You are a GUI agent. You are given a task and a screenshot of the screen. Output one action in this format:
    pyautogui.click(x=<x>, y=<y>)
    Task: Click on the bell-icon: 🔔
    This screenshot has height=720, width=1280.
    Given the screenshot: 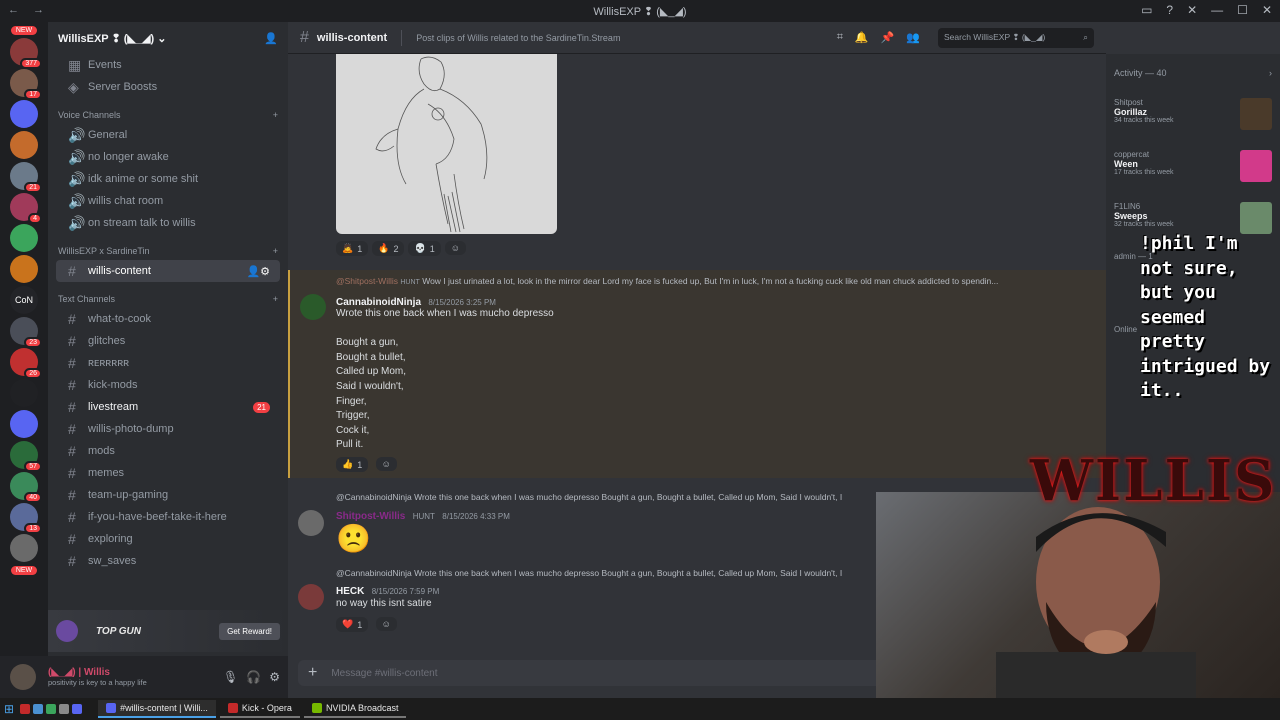 What is the action you would take?
    pyautogui.click(x=862, y=37)
    